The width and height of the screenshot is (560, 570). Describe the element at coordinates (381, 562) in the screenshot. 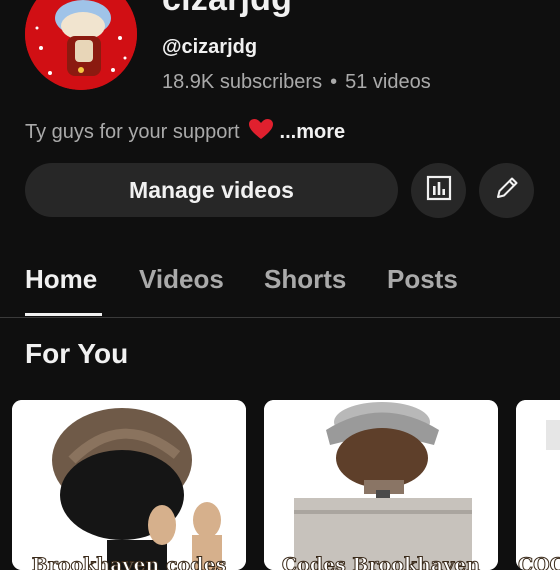

I see `video-title: Codes Brookhaven` at that location.